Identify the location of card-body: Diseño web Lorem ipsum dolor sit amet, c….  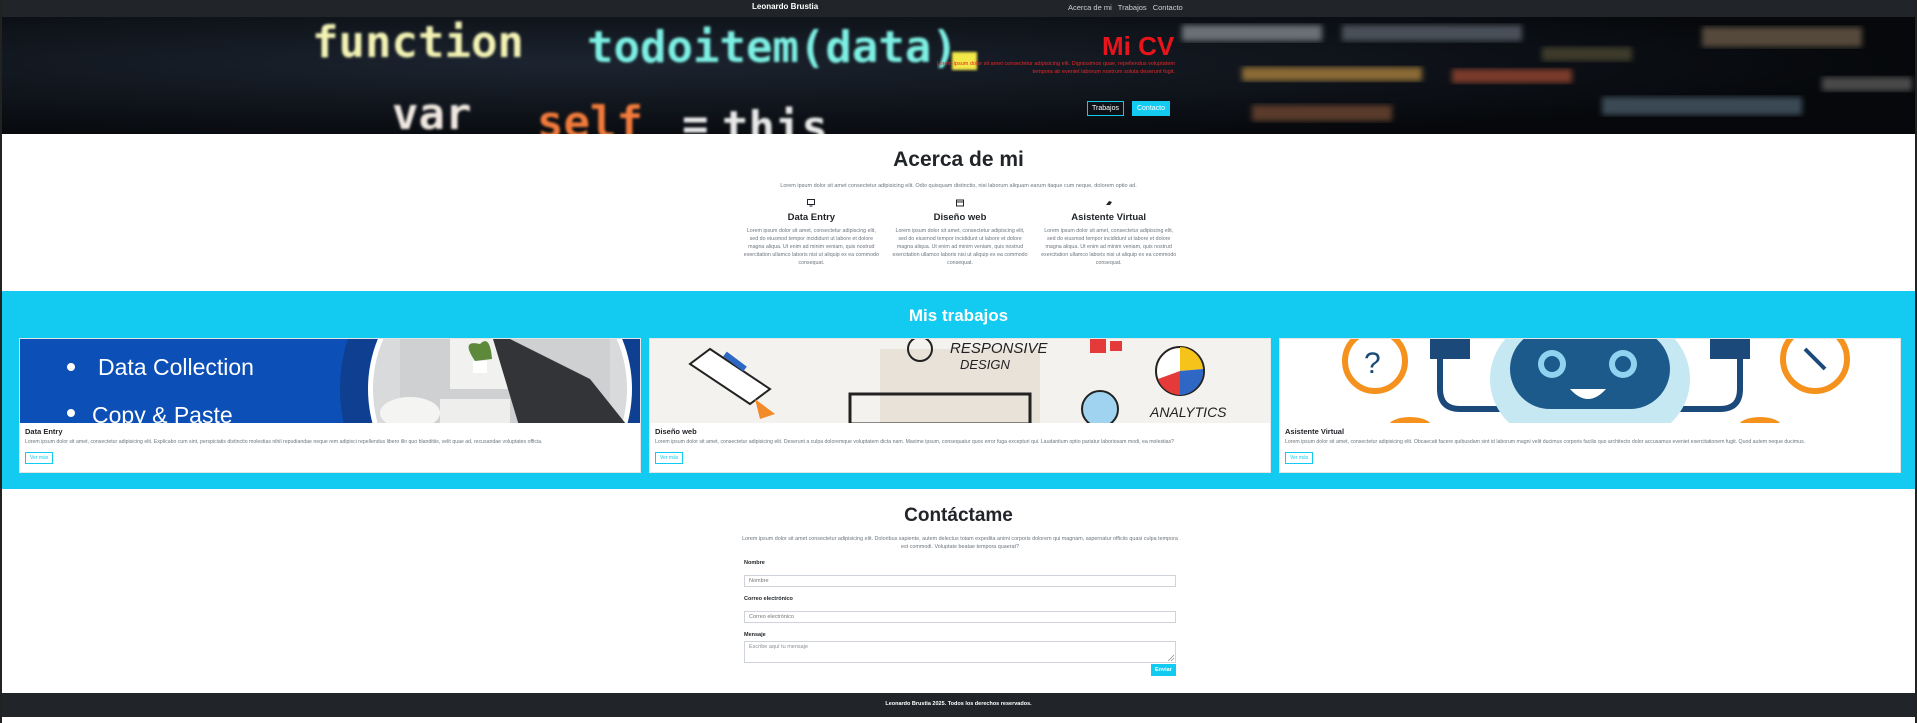
(957, 445).